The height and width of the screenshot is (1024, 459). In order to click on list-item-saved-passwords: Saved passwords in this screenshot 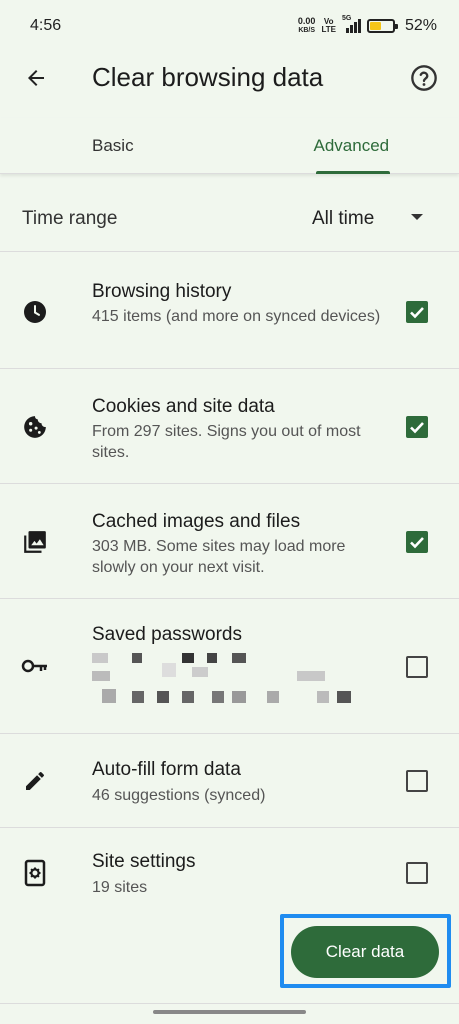, I will do `click(229, 666)`.